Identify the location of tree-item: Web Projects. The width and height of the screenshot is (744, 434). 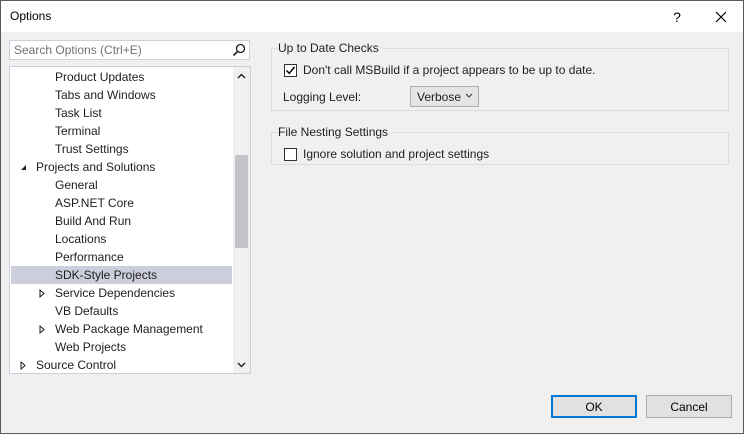
(121, 347).